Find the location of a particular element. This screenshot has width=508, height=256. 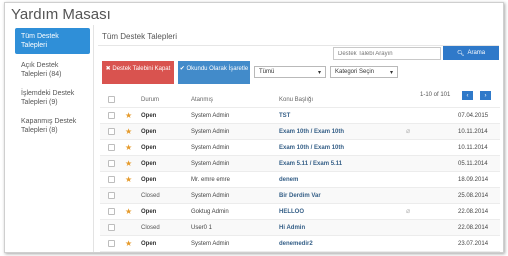

close-ticket-button: ✖ Destek Talebini Kapat is located at coordinates (138, 72).